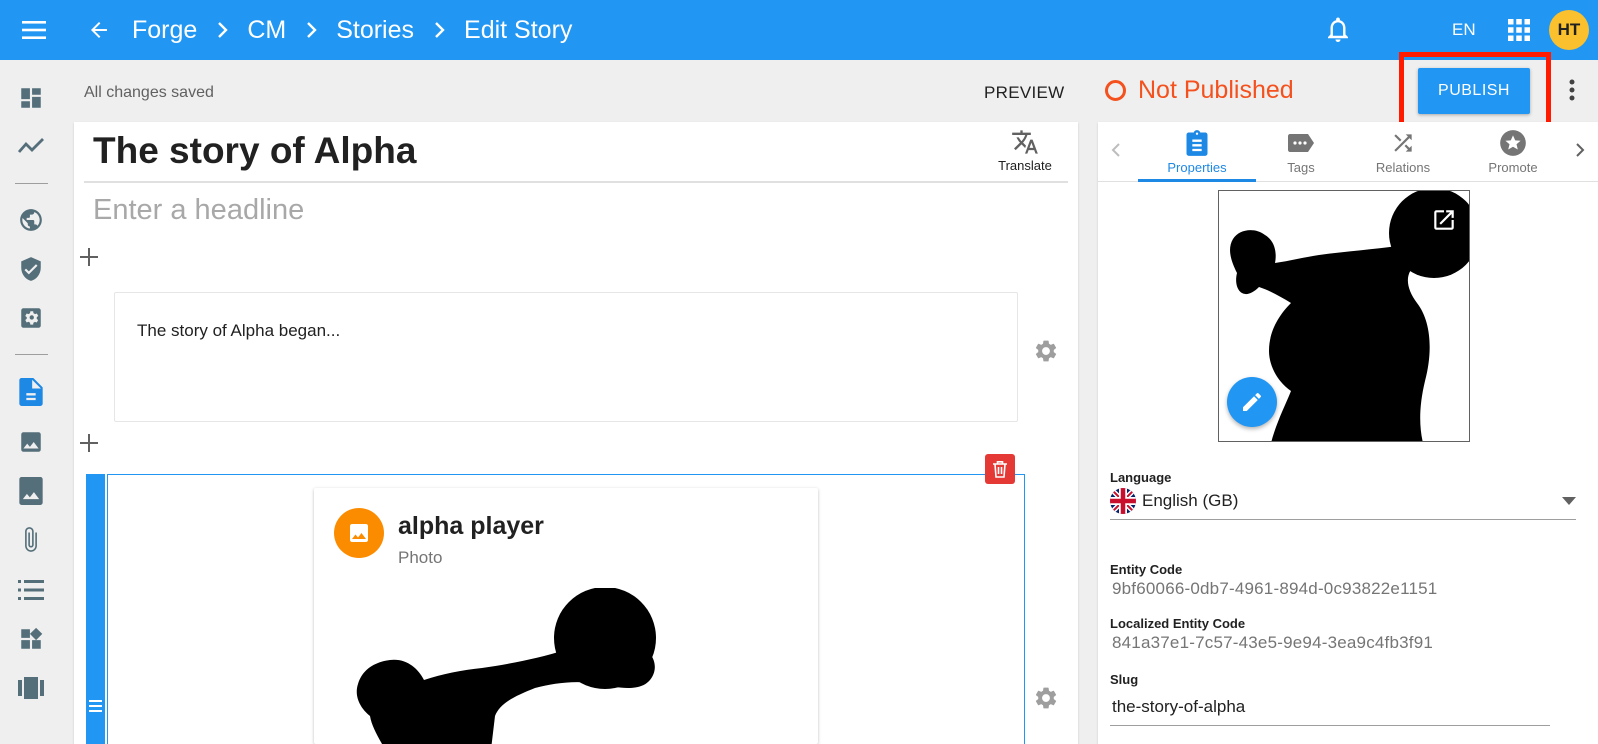 Image resolution: width=1598 pixels, height=744 pixels. What do you see at coordinates (1123, 500) in the screenshot?
I see `uk-flag-icon` at bounding box center [1123, 500].